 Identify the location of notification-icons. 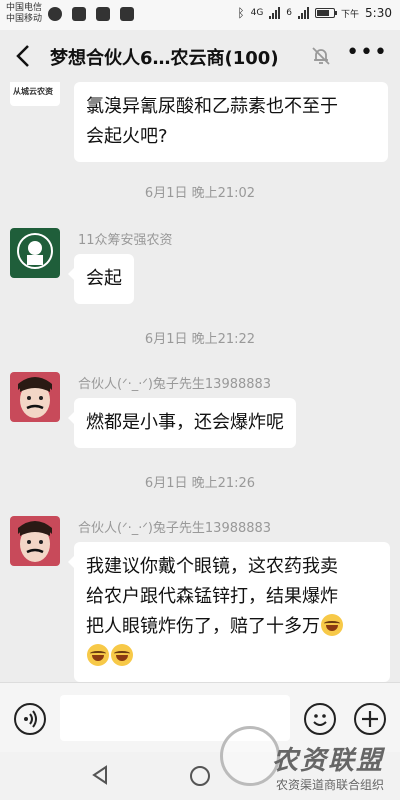
(91, 14).